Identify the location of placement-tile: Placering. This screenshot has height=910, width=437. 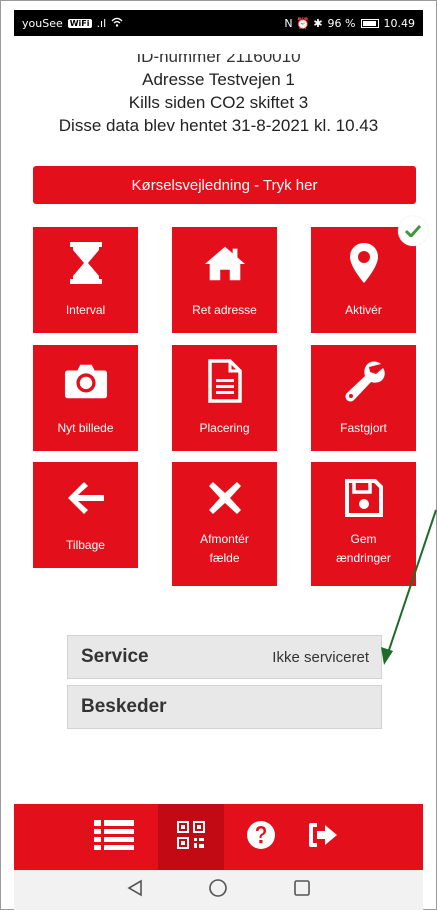
(224, 398).